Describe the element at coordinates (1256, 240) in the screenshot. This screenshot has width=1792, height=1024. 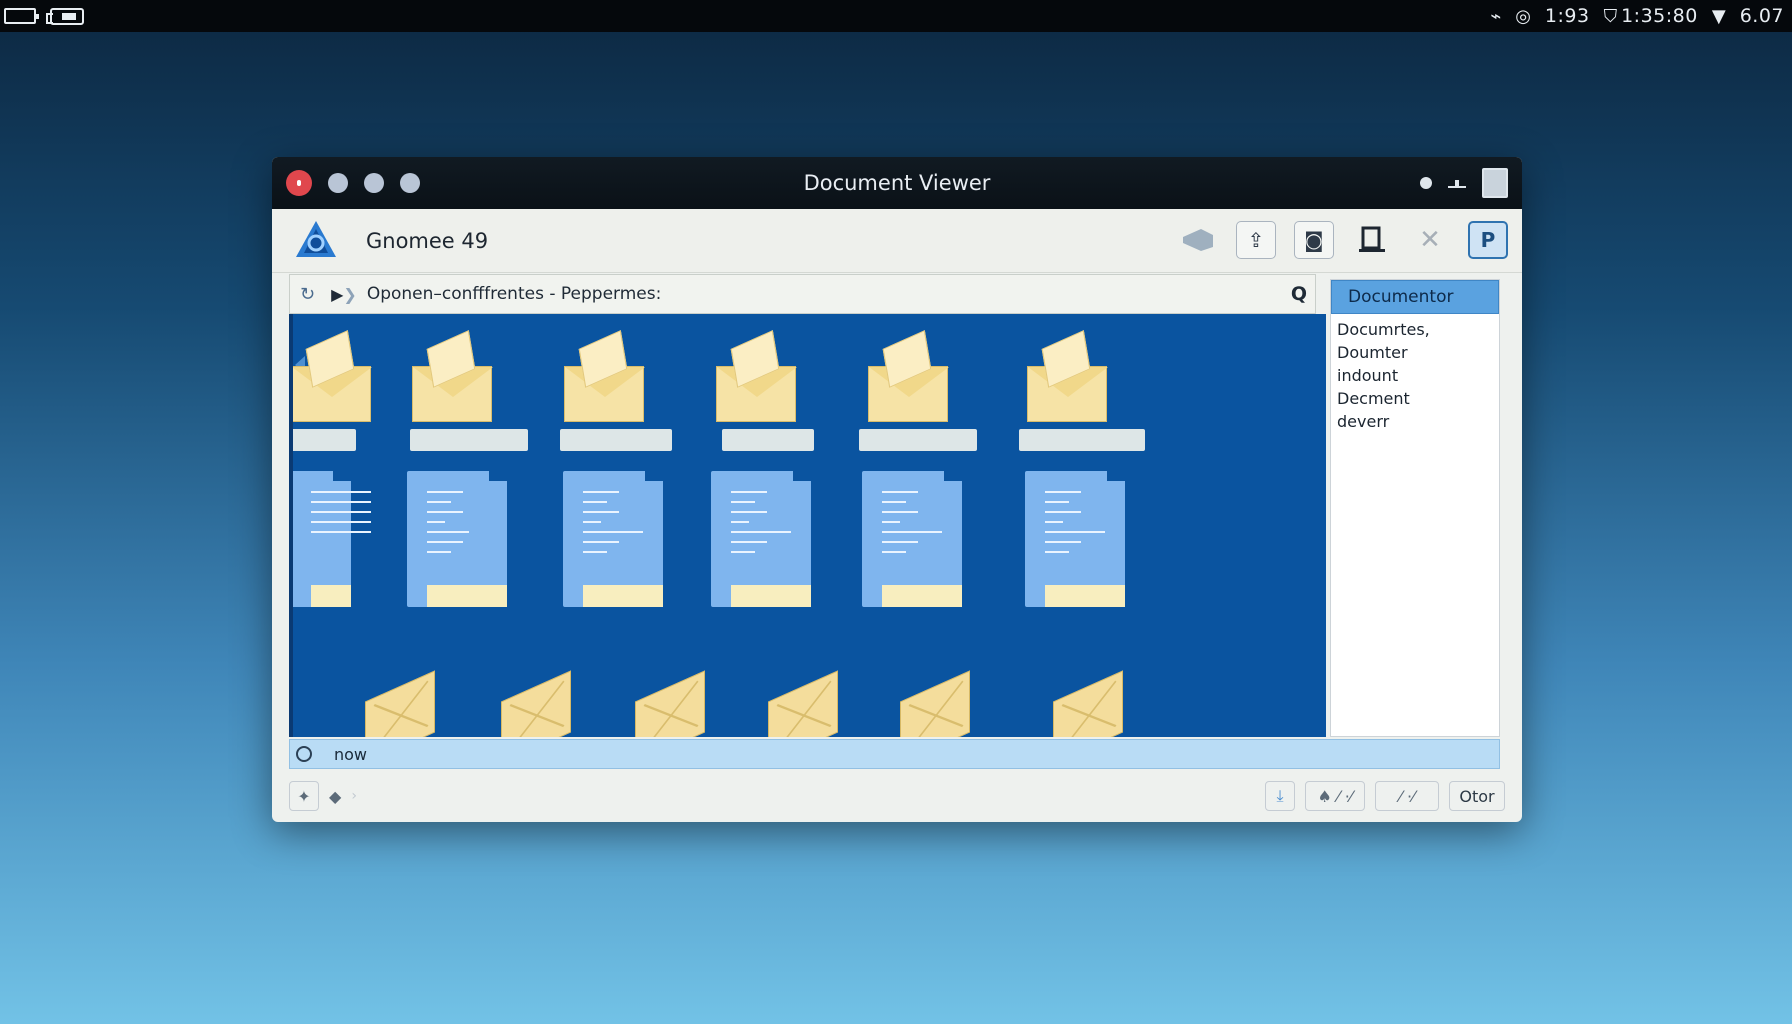
I see `upload-icon: ⇪` at that location.